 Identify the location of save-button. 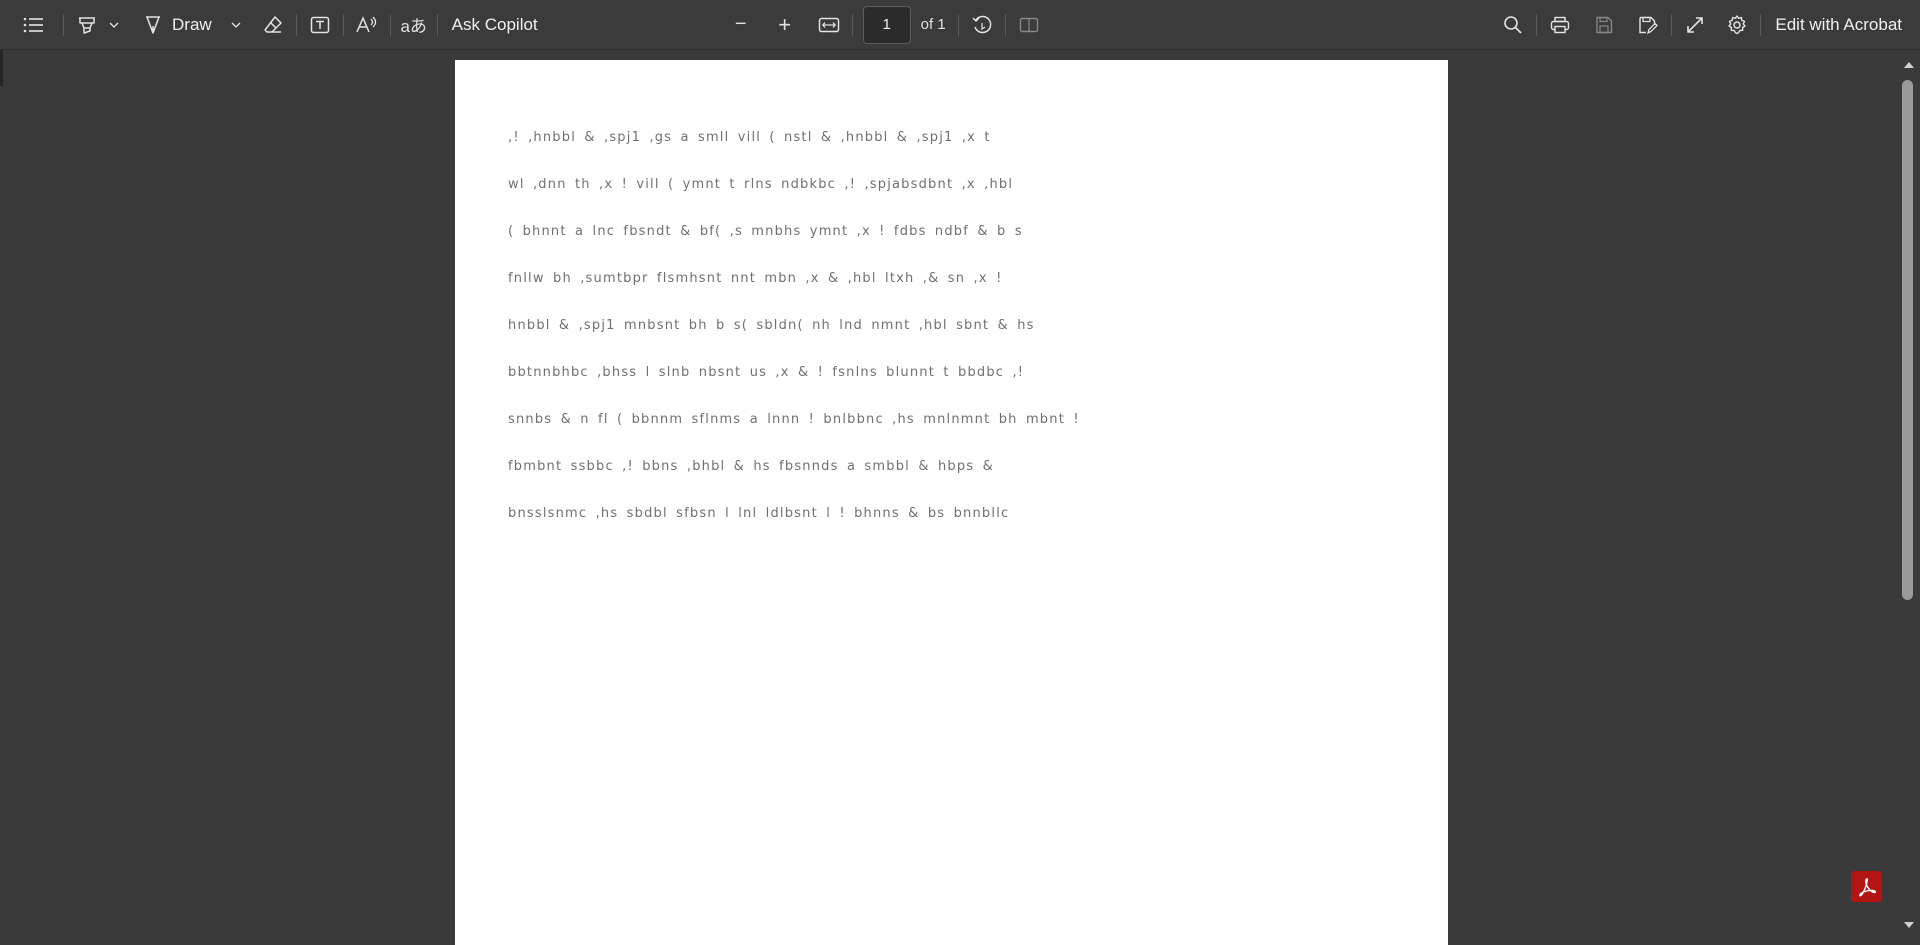
(1604, 25).